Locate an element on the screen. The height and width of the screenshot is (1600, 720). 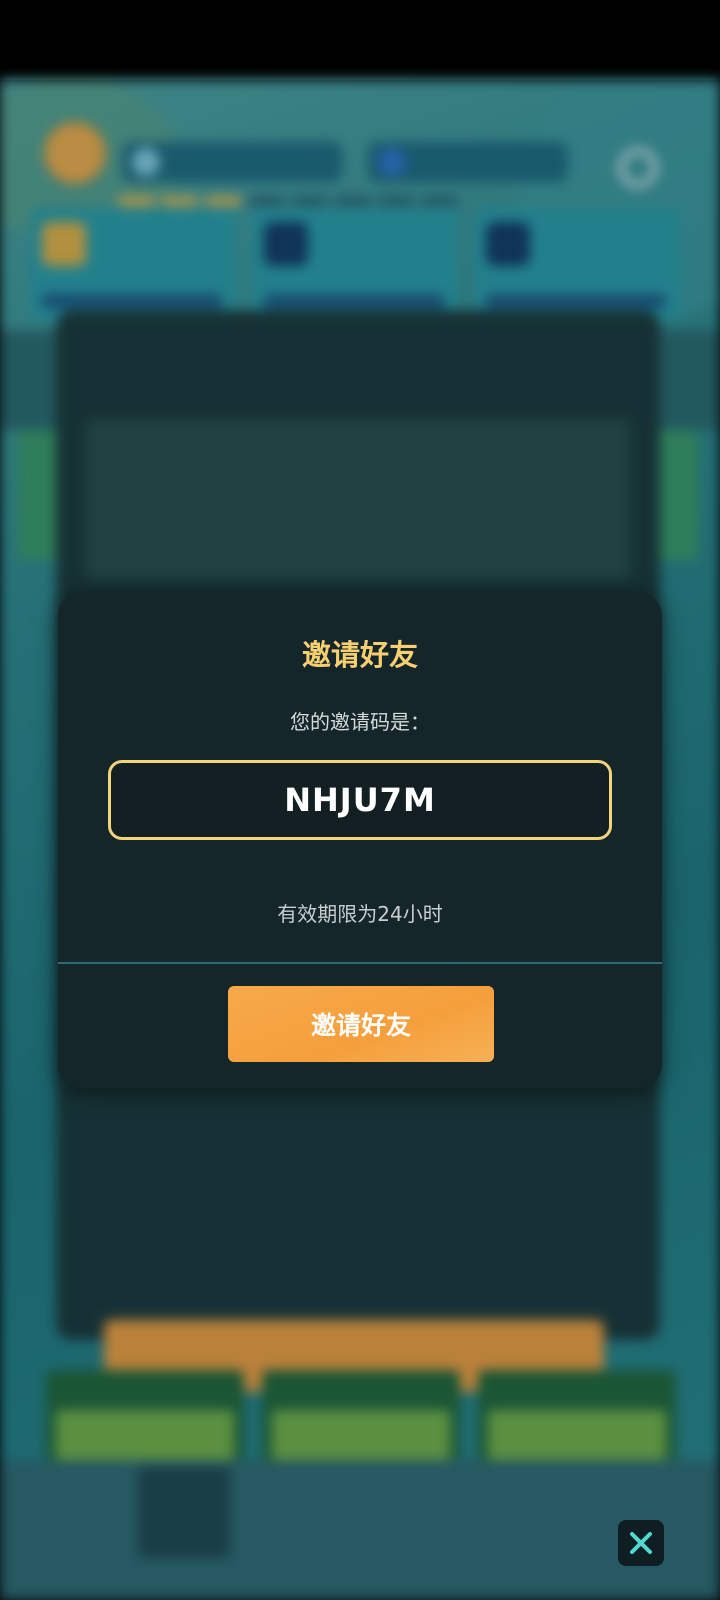
divider is located at coordinates (360, 963).